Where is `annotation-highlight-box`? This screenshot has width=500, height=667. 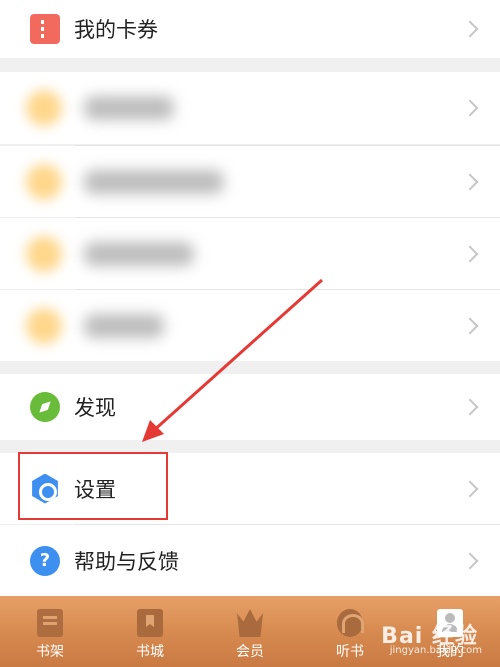
annotation-highlight-box is located at coordinates (93, 486).